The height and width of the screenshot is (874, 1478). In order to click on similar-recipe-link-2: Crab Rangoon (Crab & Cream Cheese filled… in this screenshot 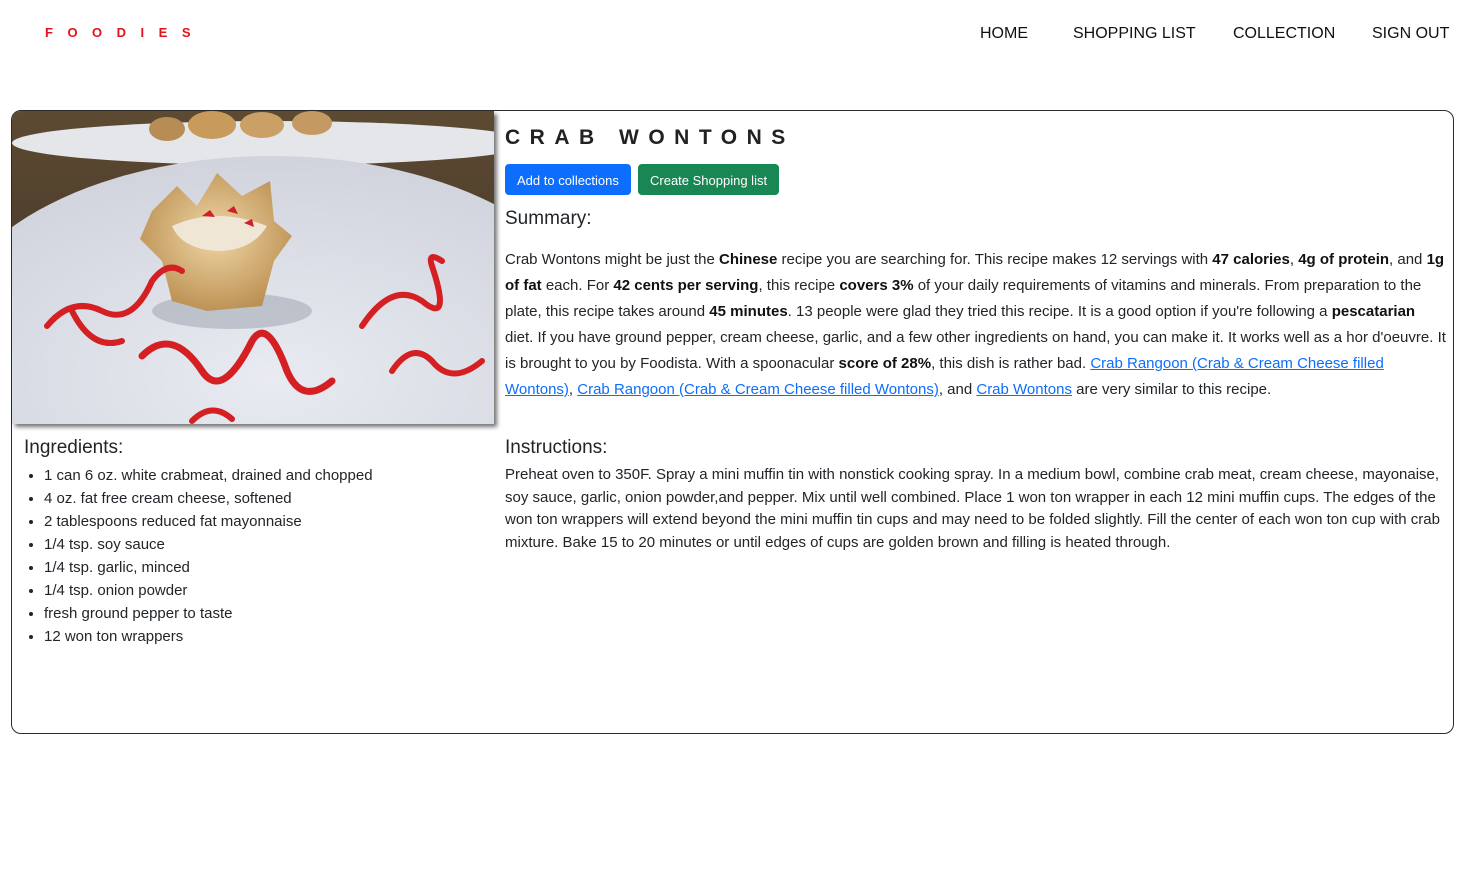, I will do `click(758, 389)`.